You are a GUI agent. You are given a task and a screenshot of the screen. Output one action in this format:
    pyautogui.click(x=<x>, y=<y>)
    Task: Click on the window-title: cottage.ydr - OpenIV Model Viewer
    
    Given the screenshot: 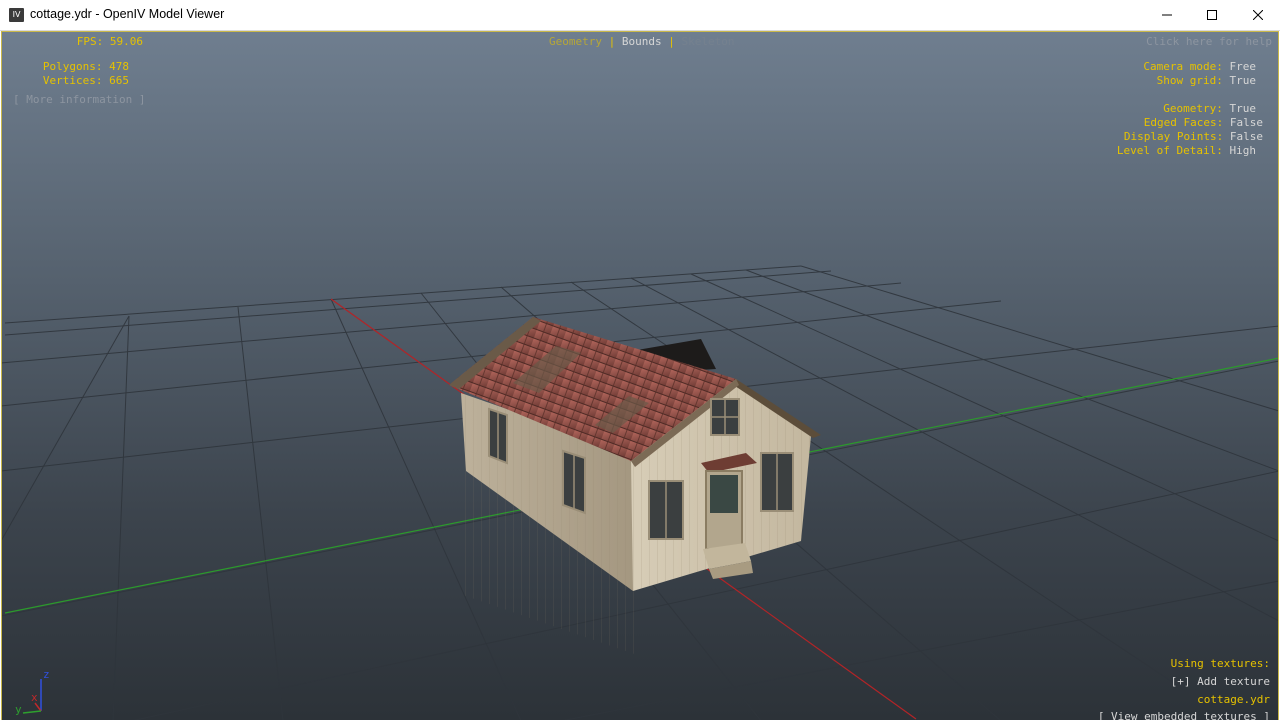 What is the action you would take?
    pyautogui.click(x=127, y=14)
    